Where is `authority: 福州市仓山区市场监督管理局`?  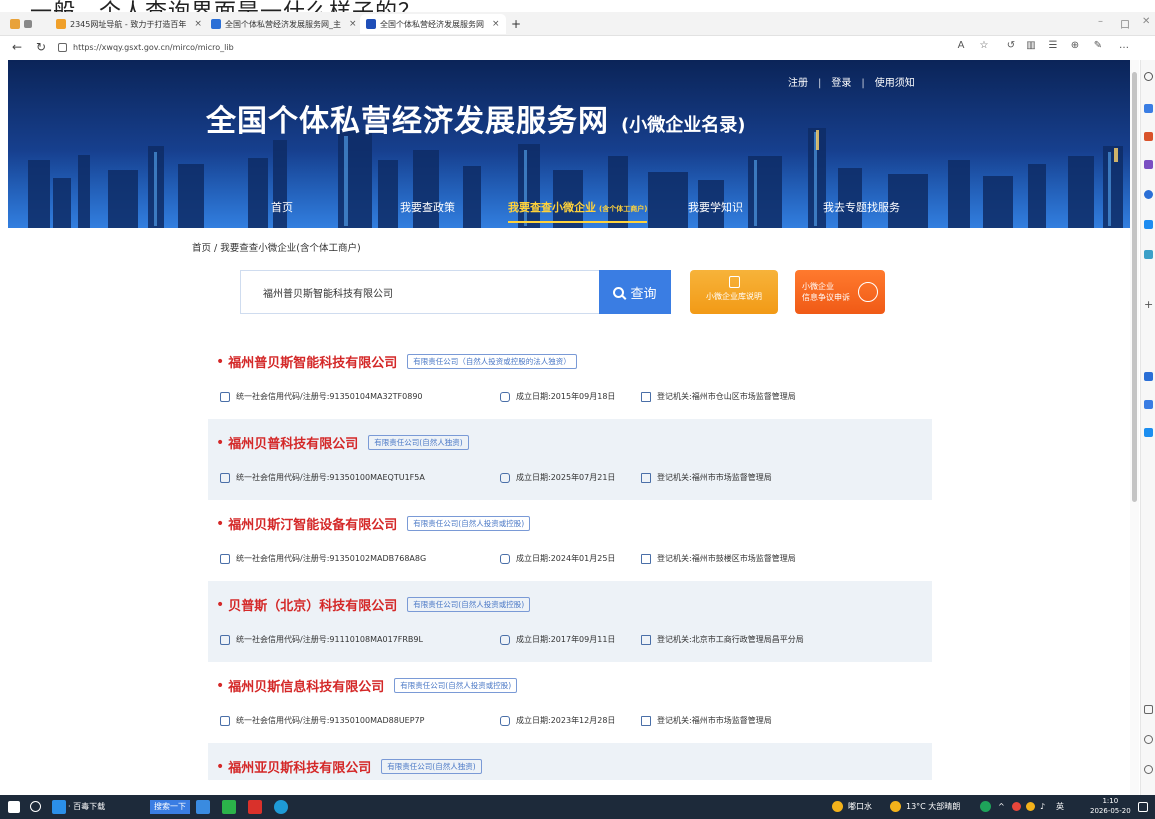
authority: 福州市仓山区市场监督管理局 is located at coordinates (743, 396).